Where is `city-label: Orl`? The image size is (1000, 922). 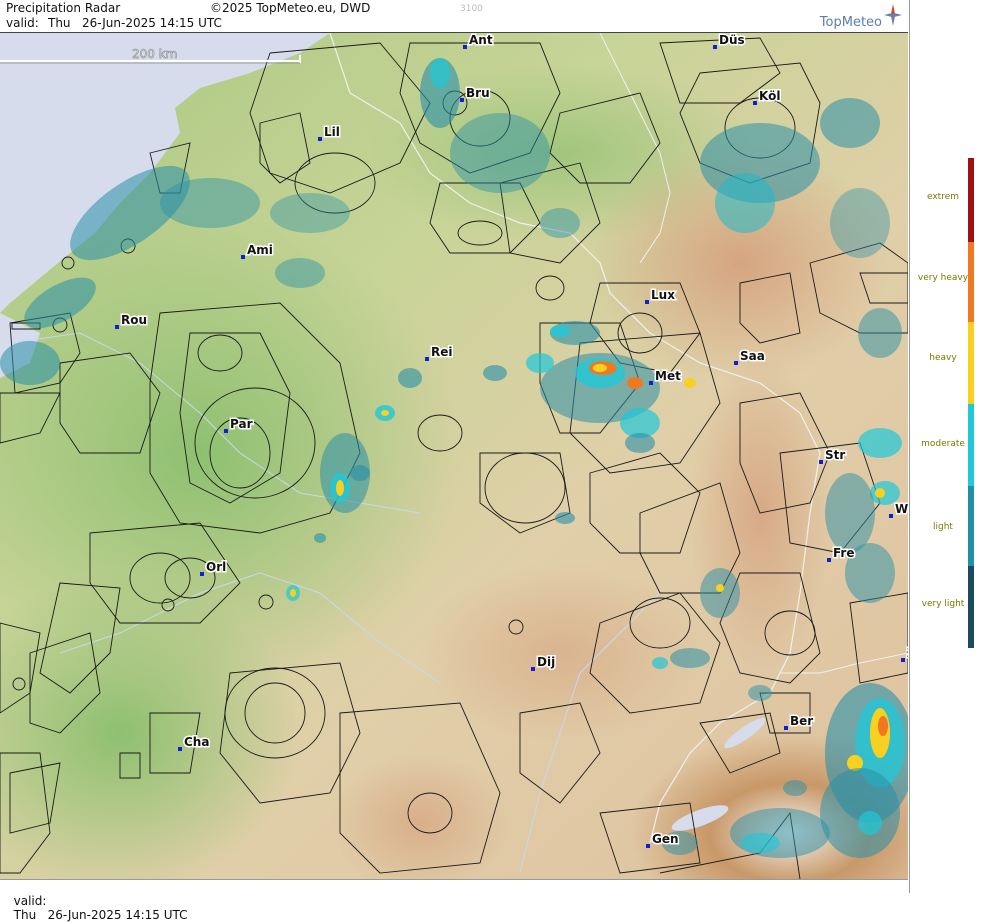 city-label: Orl is located at coordinates (216, 567).